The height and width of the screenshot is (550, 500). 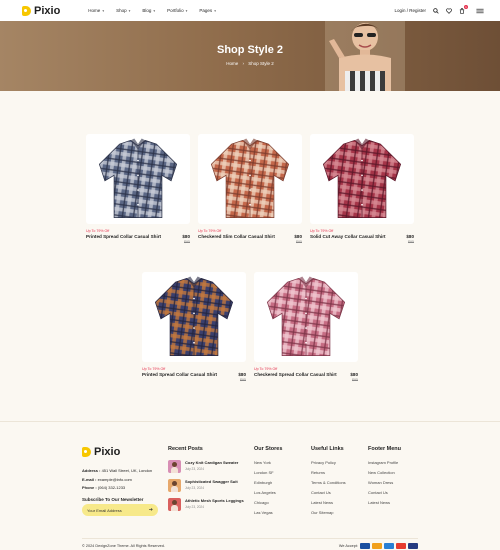 I want to click on useful-link: Latest News, so click(x=328, y=502).